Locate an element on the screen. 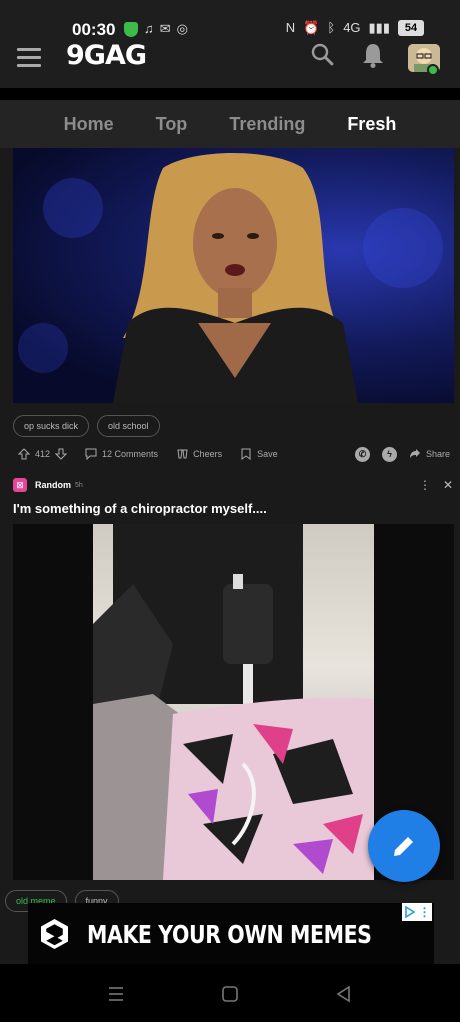 The width and height of the screenshot is (460, 1022). ad-logo-icon is located at coordinates (55, 934).